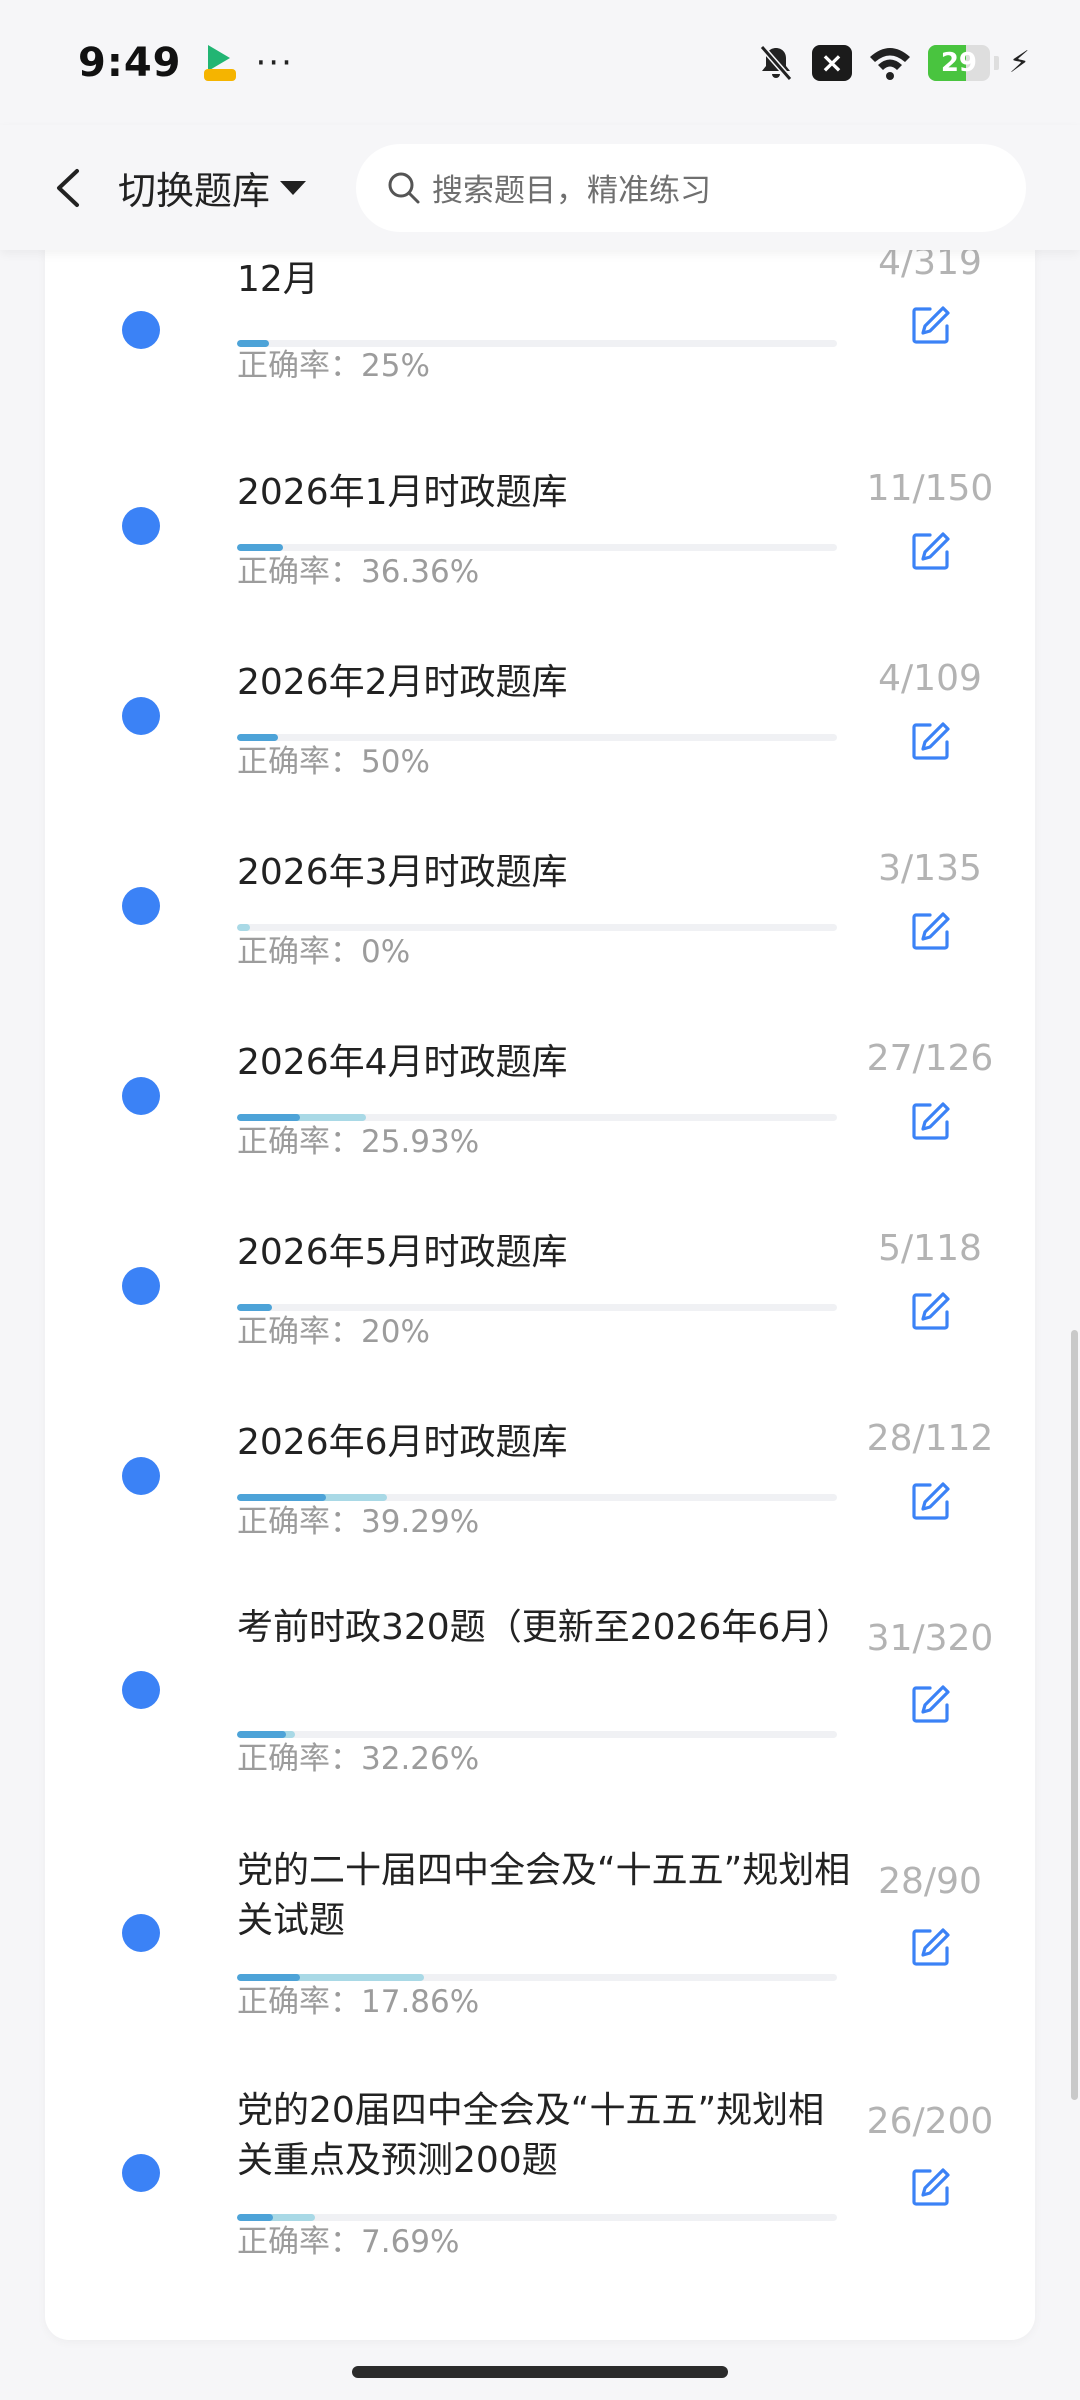 Image resolution: width=1080 pixels, height=2400 pixels. What do you see at coordinates (930, 1058) in the screenshot?
I see `progress-count: 27/126` at bounding box center [930, 1058].